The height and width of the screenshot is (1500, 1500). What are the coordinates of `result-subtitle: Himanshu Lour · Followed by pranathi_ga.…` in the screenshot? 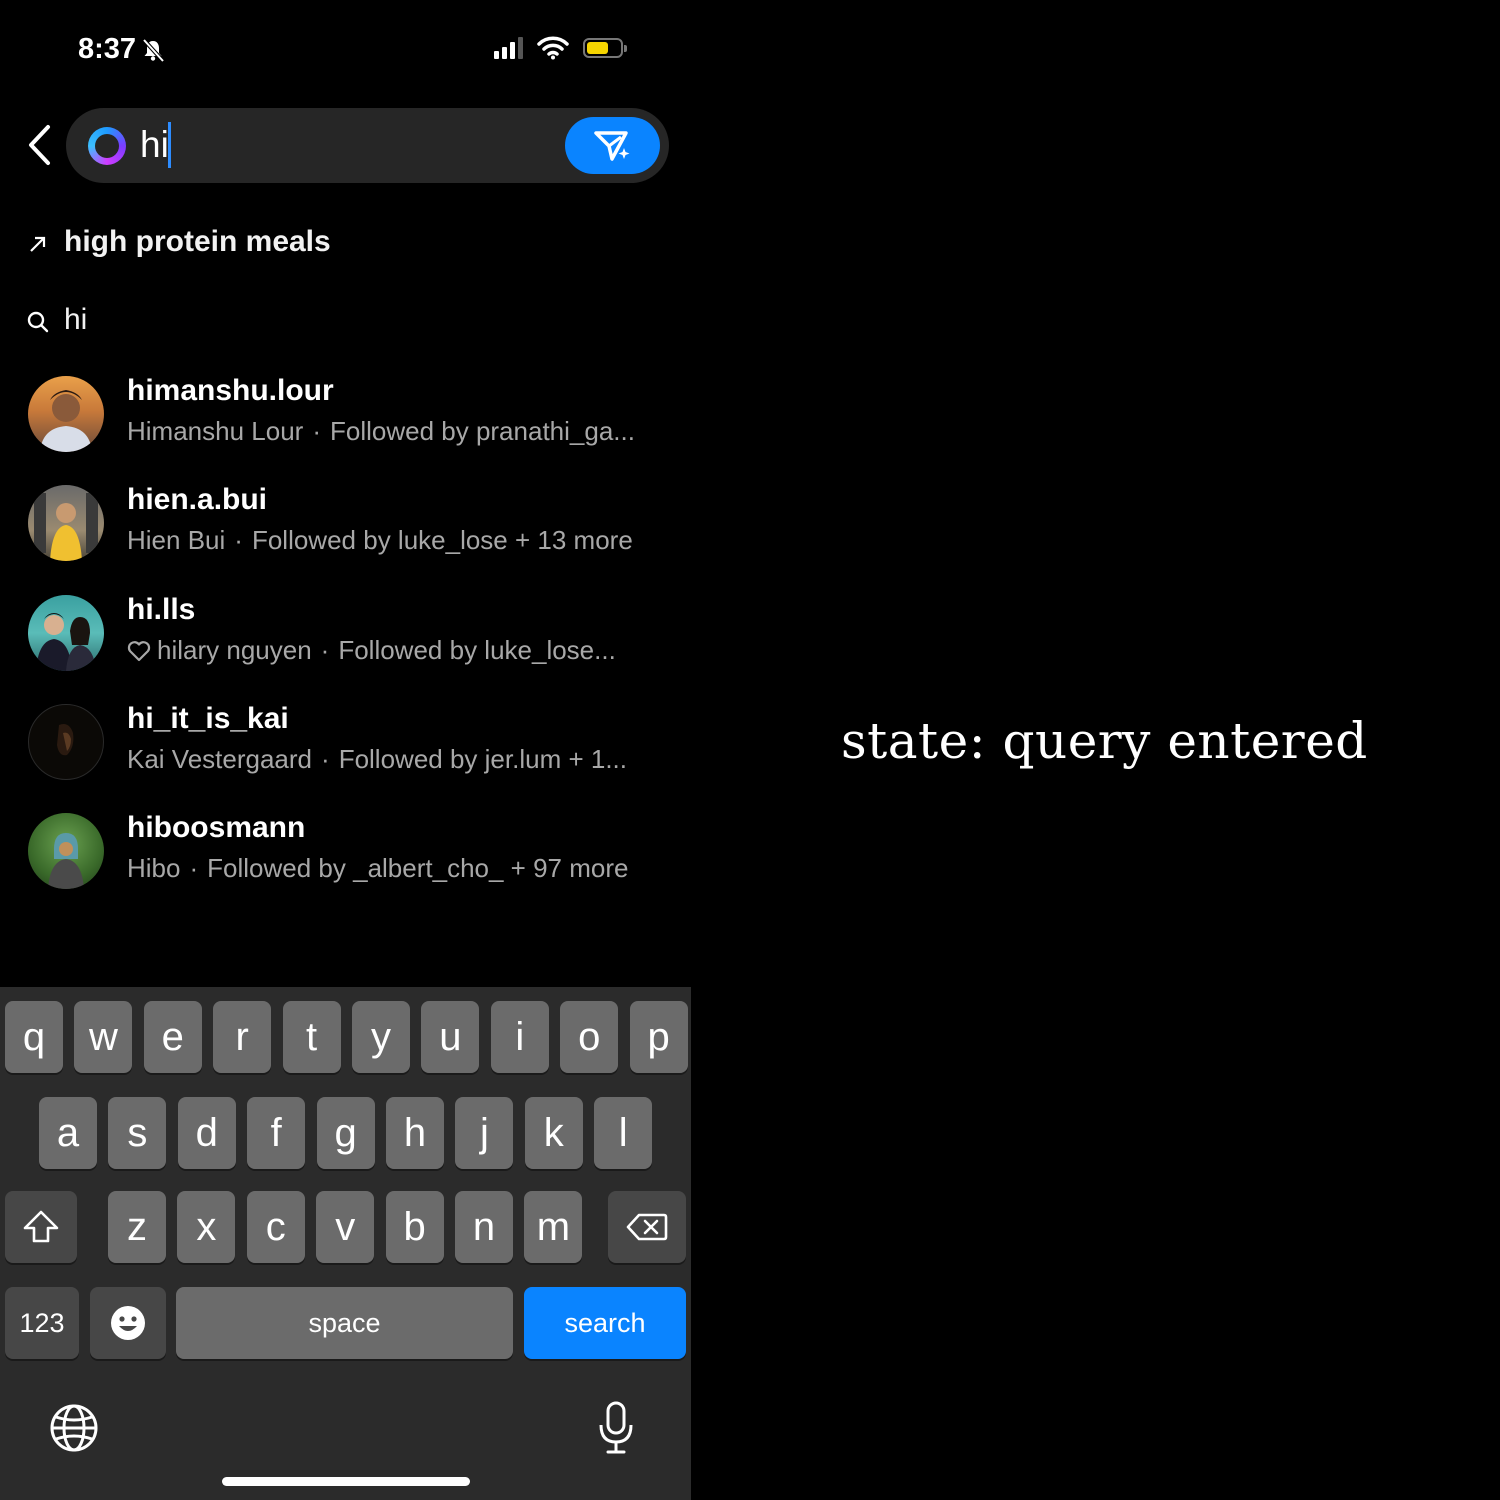 It's located at (381, 431).